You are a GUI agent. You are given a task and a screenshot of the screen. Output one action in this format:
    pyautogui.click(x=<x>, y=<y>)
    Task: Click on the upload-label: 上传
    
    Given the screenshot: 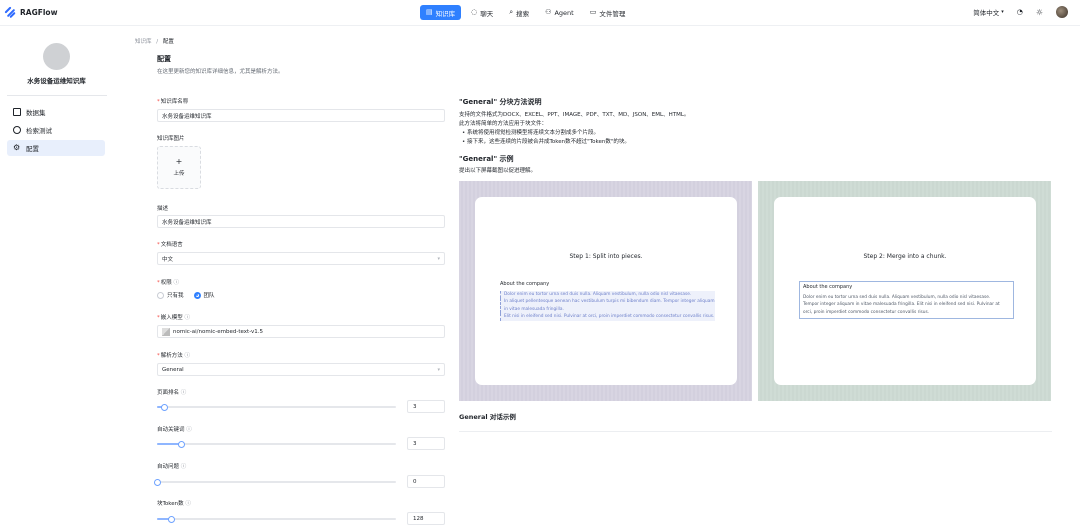 What is the action you would take?
    pyautogui.click(x=179, y=174)
    